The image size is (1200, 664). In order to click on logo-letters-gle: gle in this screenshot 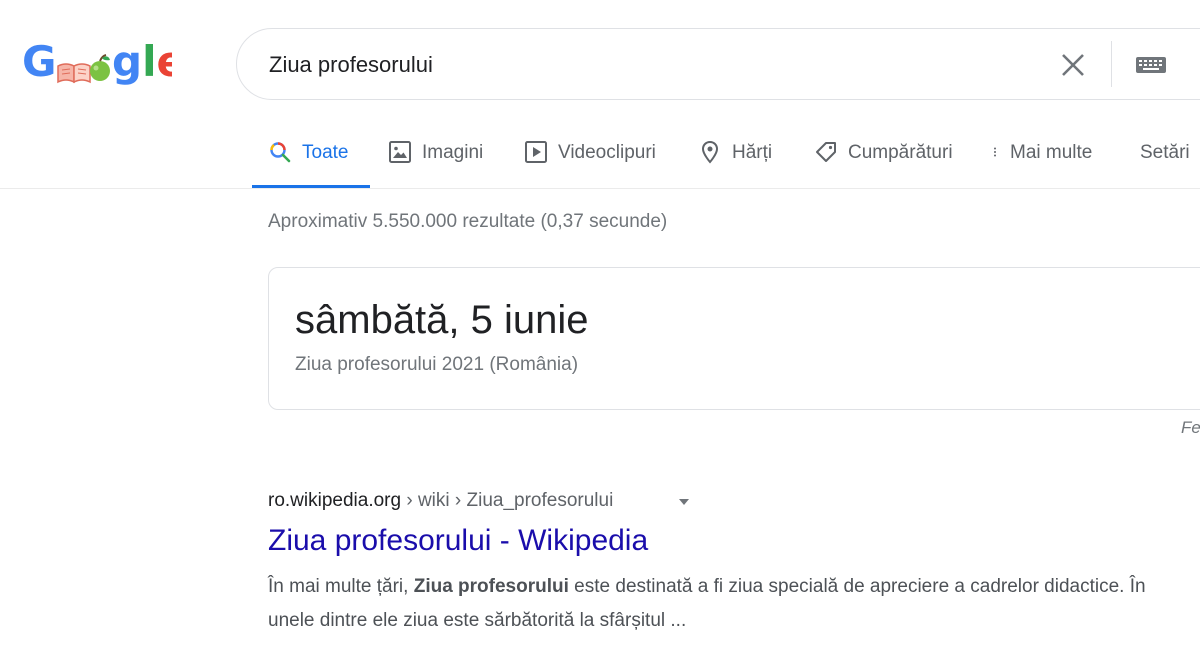, I will do `click(142, 62)`.